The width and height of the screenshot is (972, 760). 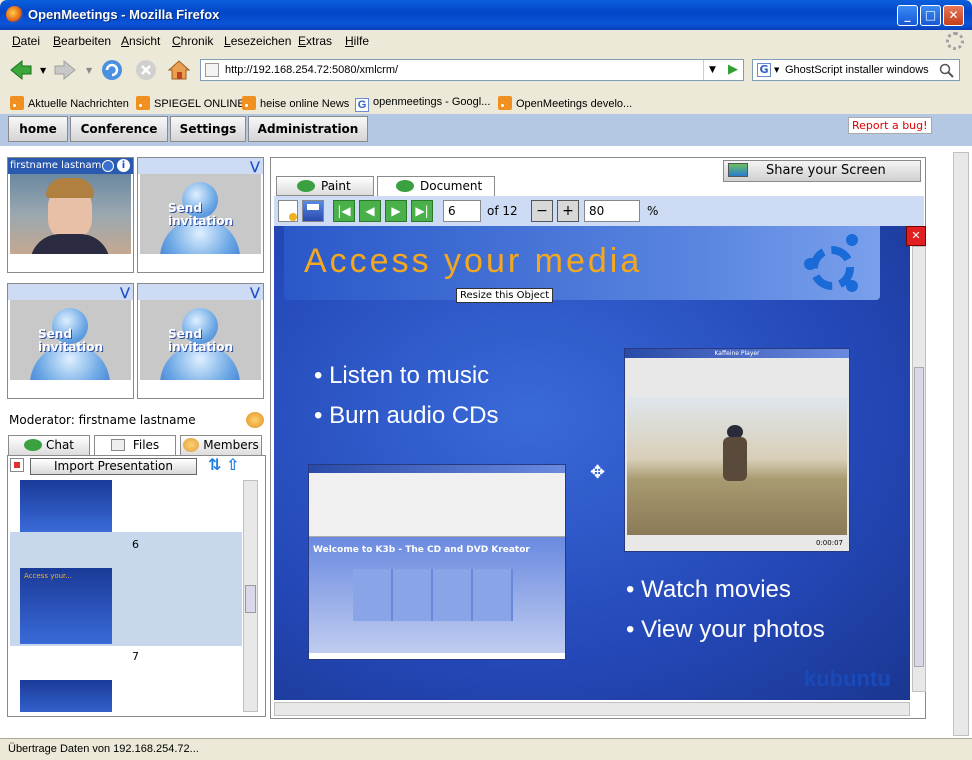 I want to click on page-vertical-scrollbar, so click(x=961, y=444).